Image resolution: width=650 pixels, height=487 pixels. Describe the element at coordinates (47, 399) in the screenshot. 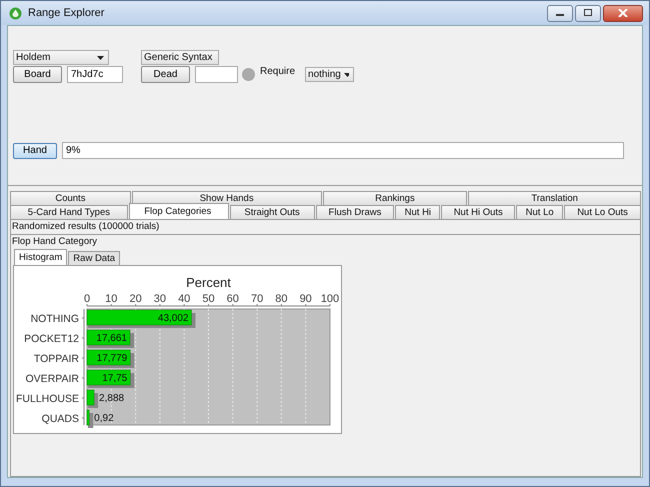

I see `category-label: FULLHOUSE` at that location.